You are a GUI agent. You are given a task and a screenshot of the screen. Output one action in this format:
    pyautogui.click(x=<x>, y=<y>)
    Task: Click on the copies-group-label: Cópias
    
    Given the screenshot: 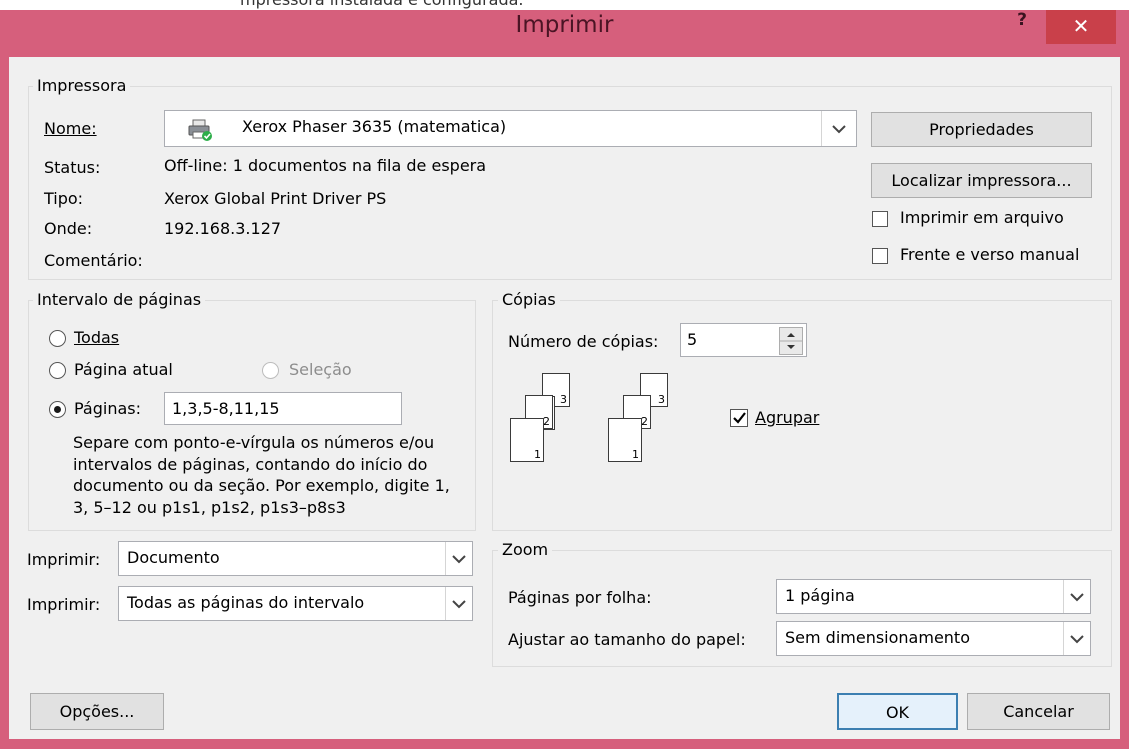 What is the action you would take?
    pyautogui.click(x=529, y=299)
    